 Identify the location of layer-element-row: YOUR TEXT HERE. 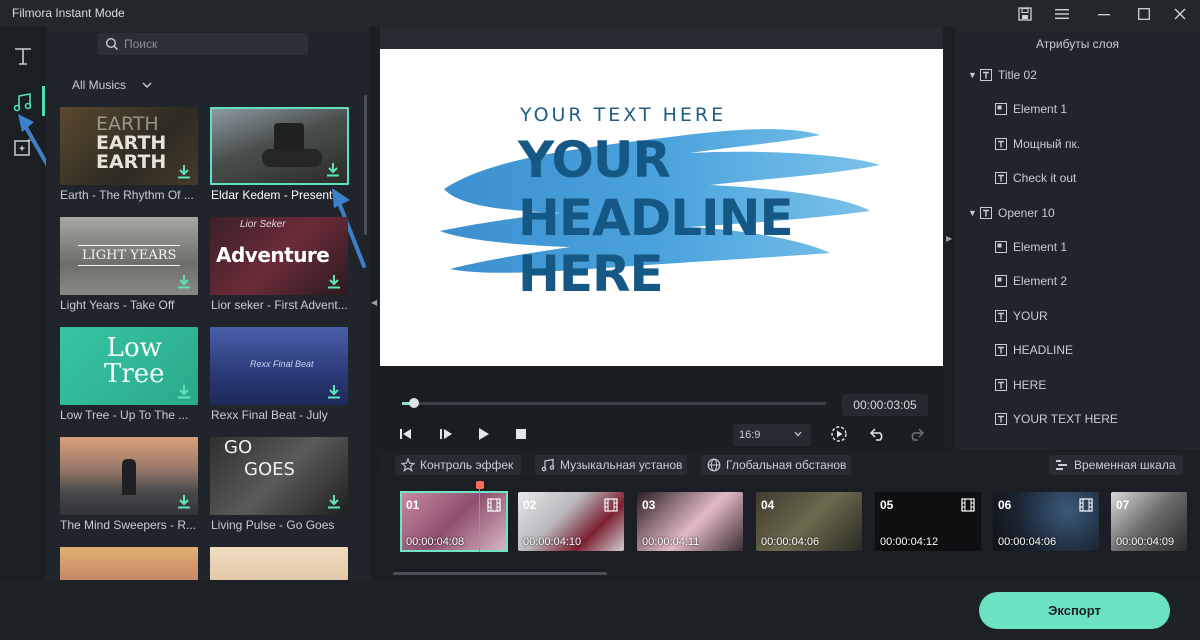
(1056, 419).